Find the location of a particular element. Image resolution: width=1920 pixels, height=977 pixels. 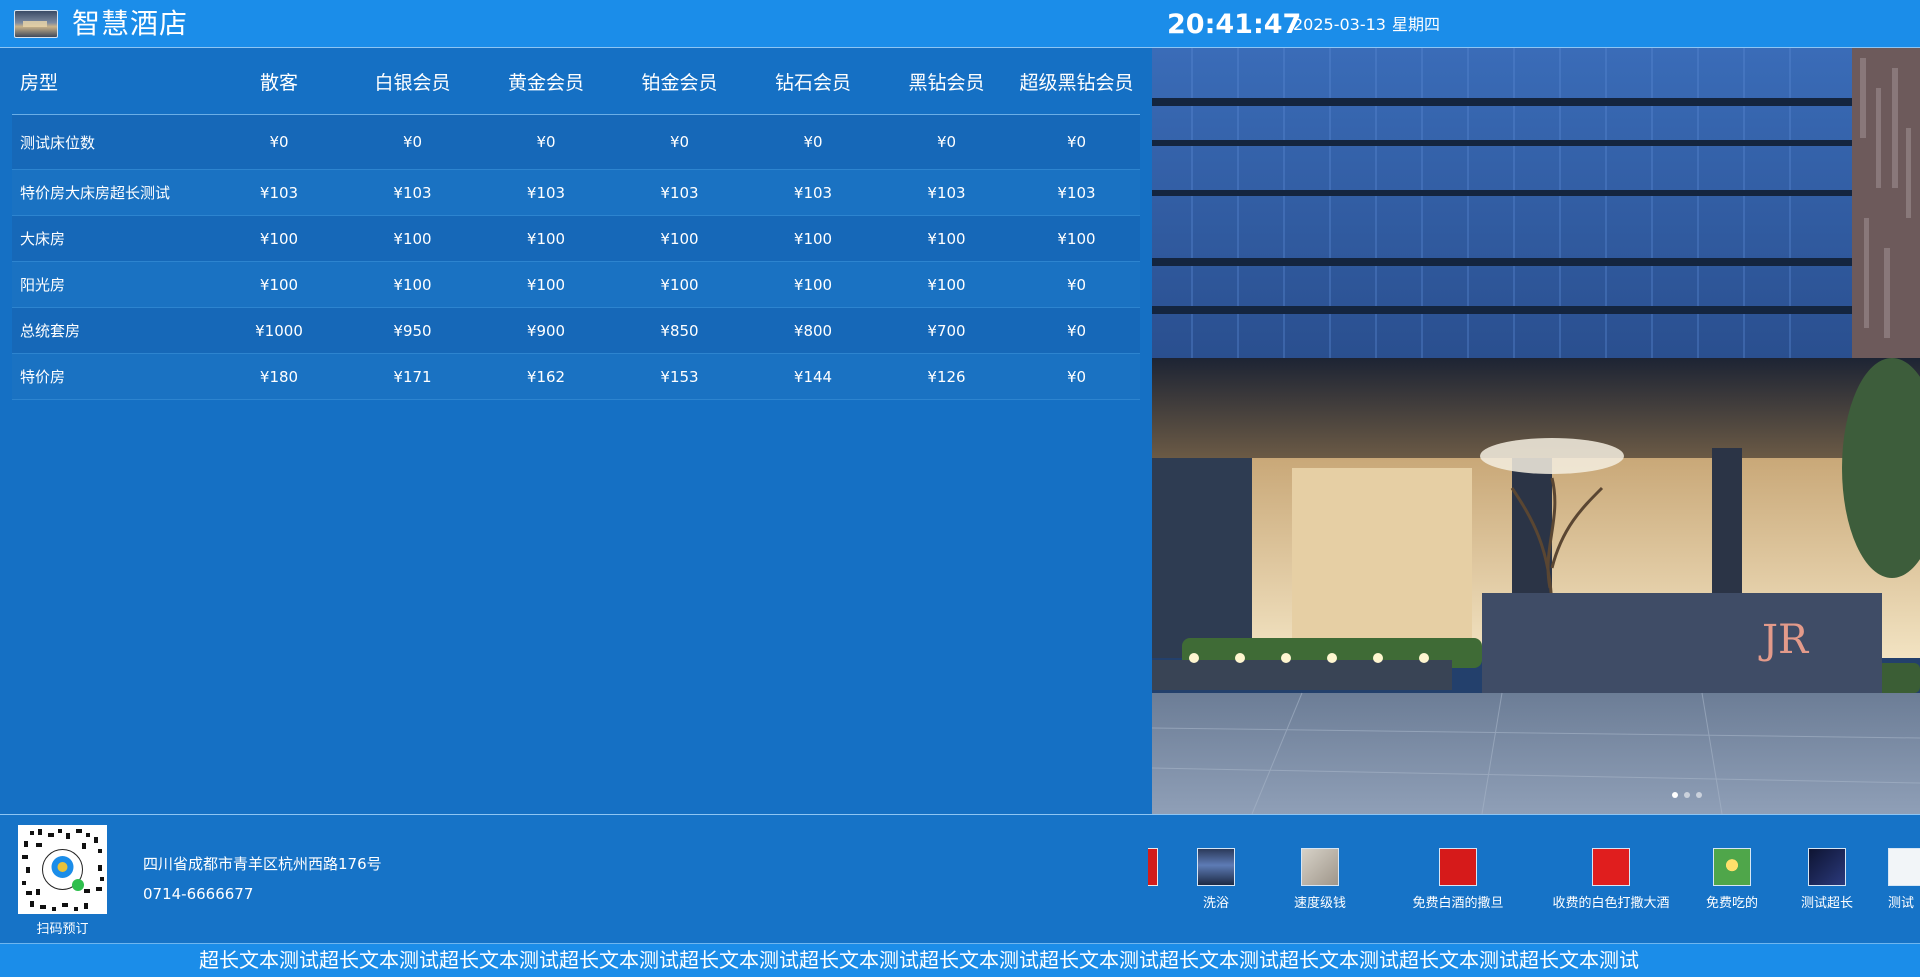

column-header: 超级黑钻会员 is located at coordinates (1076, 81).